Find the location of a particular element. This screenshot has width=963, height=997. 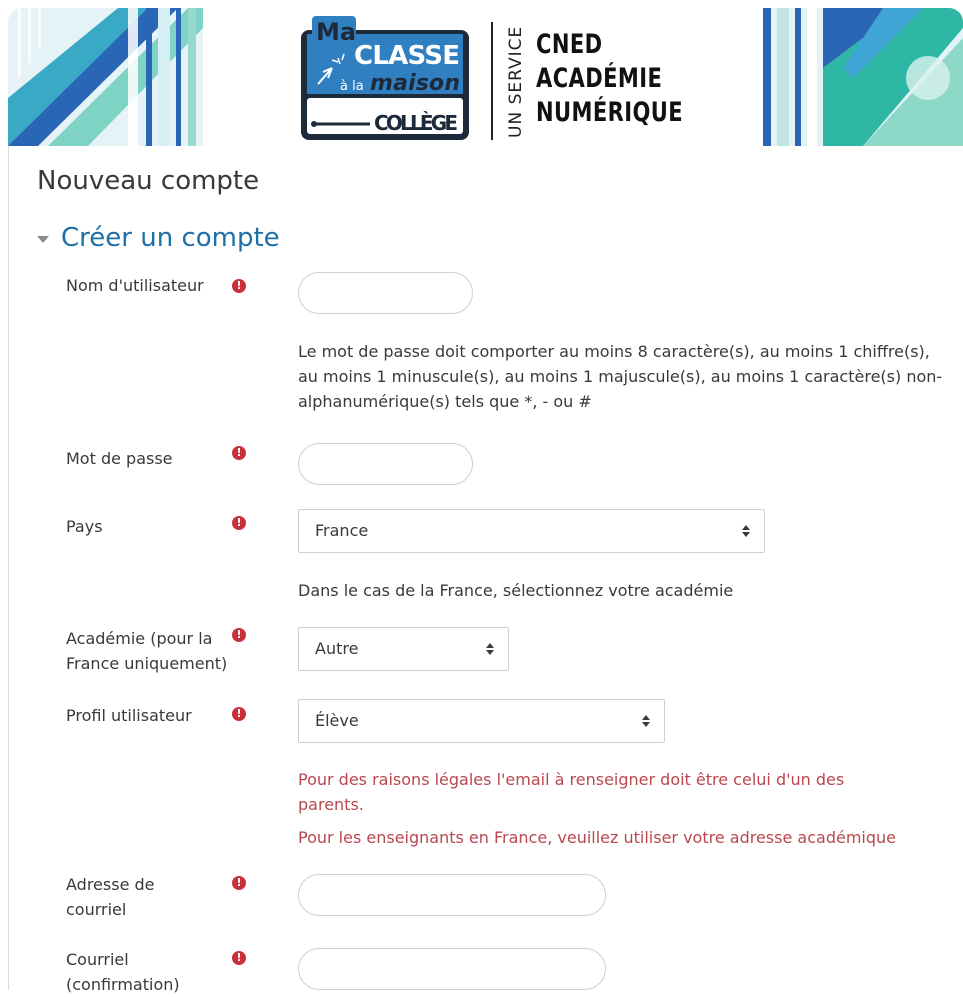

academy-selected-value: Autre is located at coordinates (337, 648).